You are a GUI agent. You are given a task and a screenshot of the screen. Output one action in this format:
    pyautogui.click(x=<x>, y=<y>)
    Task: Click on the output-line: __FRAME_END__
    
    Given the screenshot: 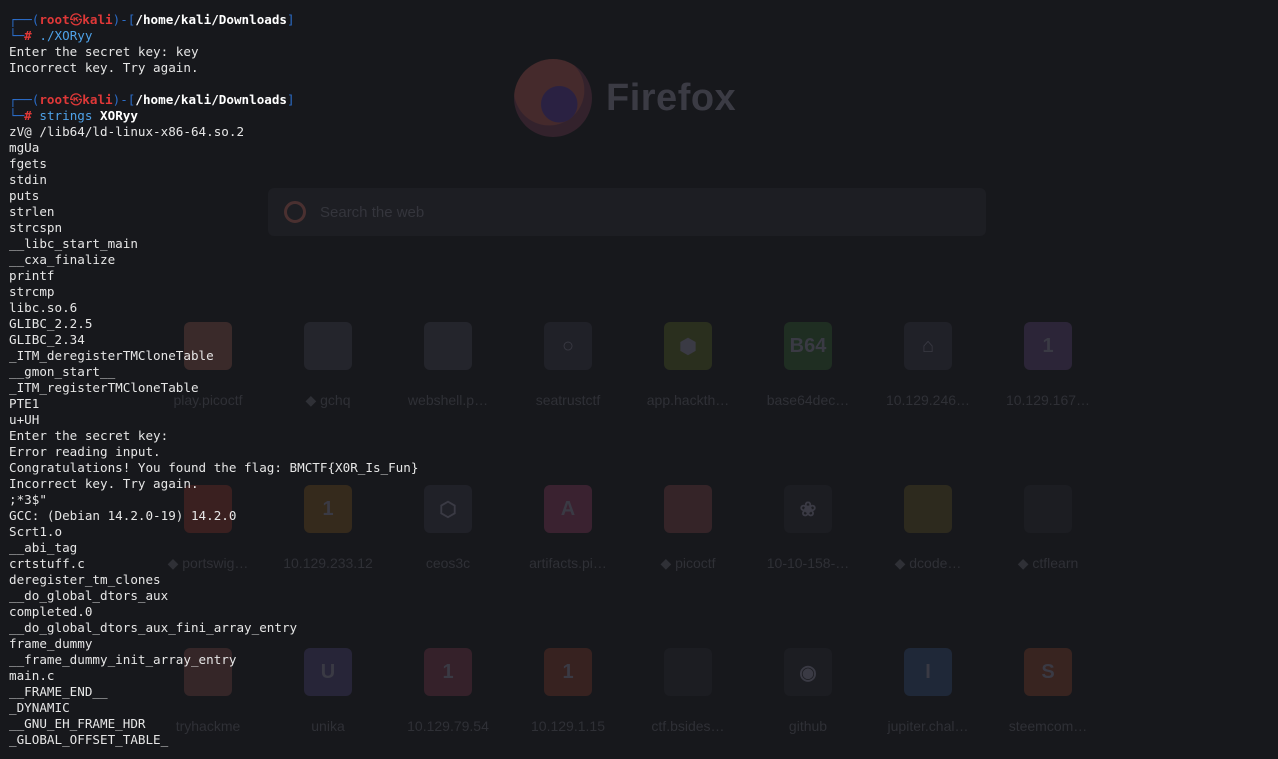 What is the action you would take?
    pyautogui.click(x=58, y=691)
    